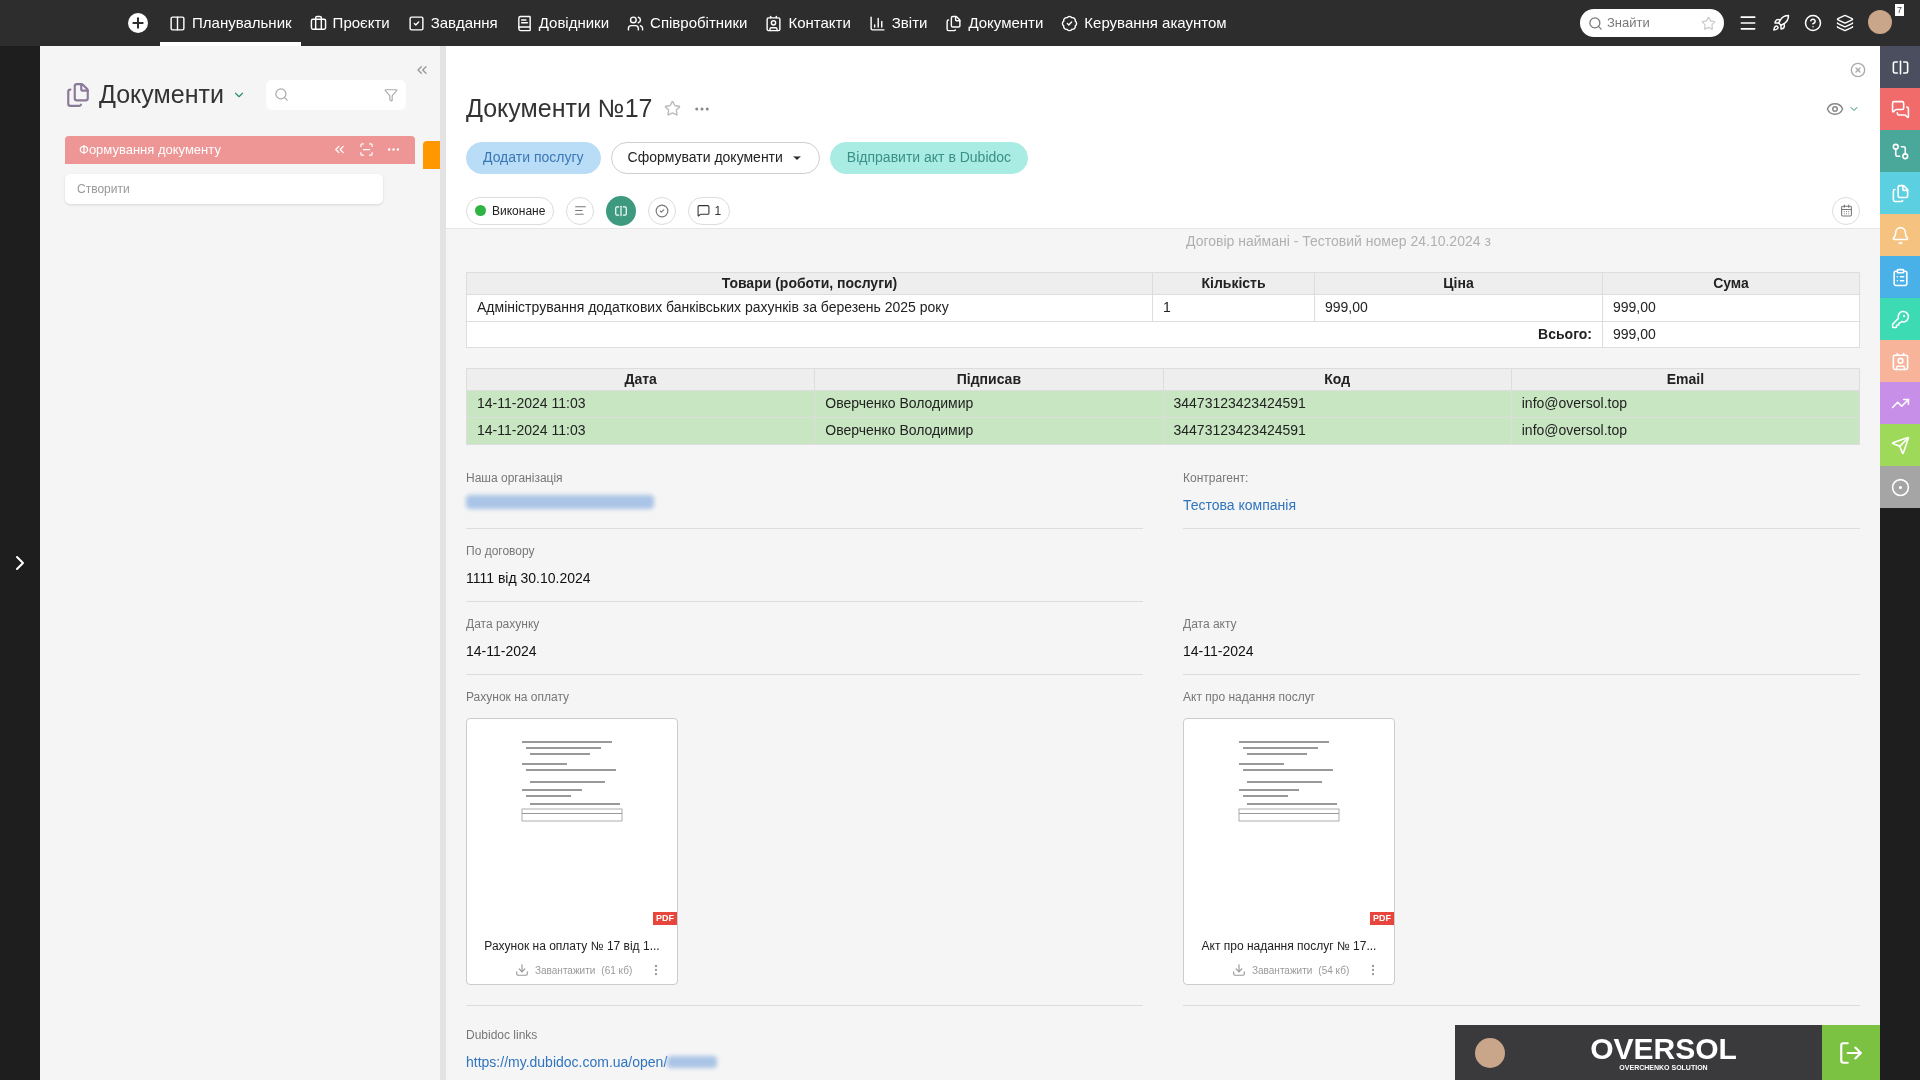 The width and height of the screenshot is (1920, 1080). I want to click on column-header: Товари (роботи, послуги), so click(809, 283).